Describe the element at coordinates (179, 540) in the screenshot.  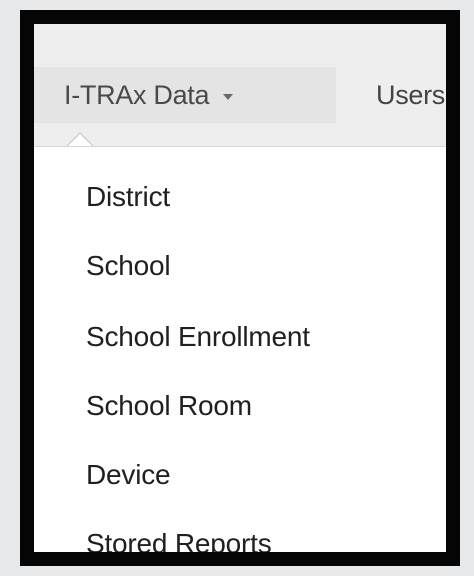
I see `menu-item-stored-reports: Stored Reports` at that location.